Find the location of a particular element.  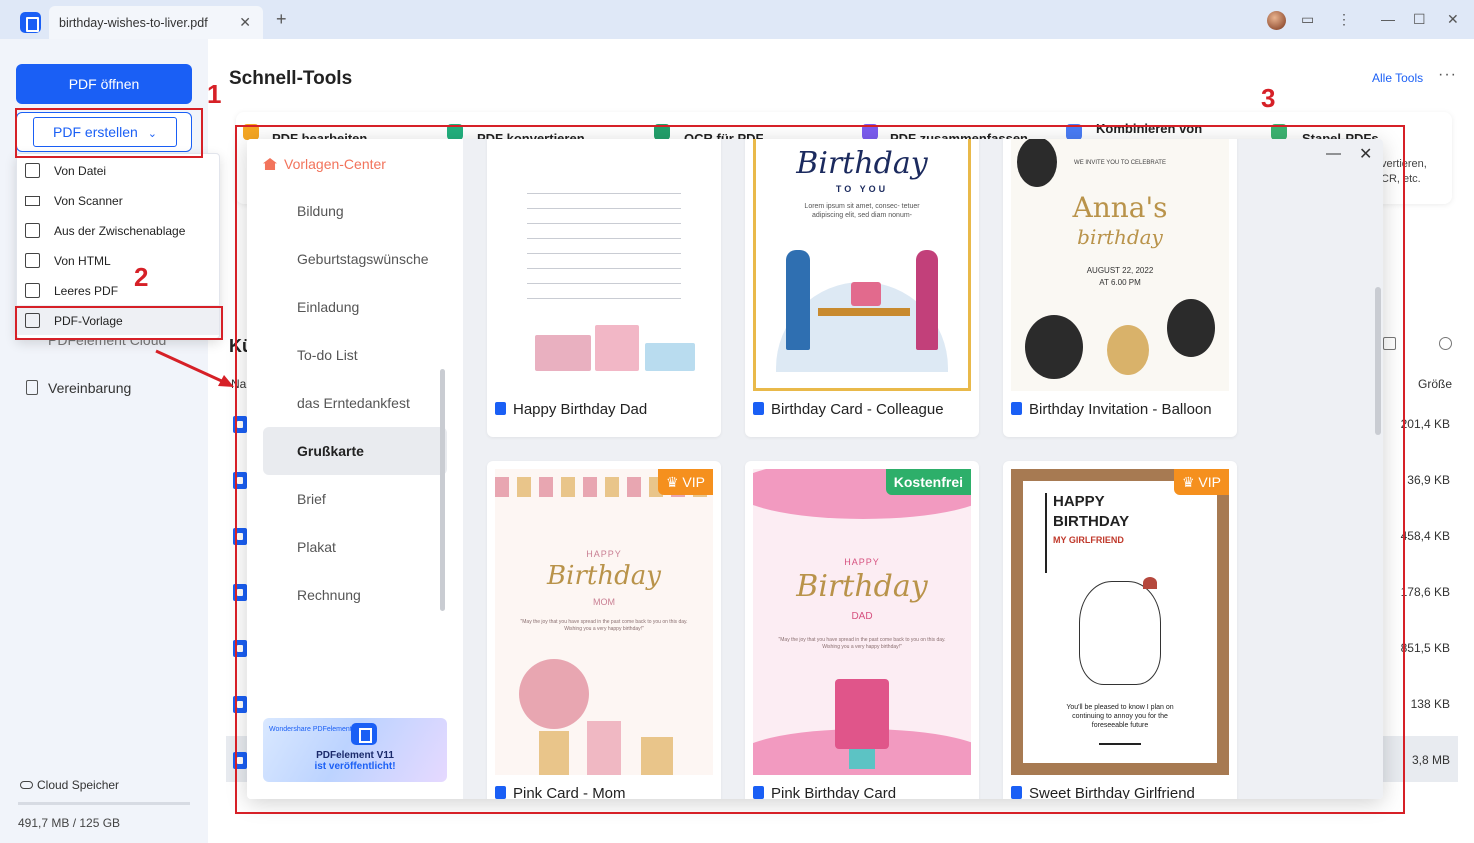

storage-usage: 491,7 MB / 125 GB is located at coordinates (69, 823).